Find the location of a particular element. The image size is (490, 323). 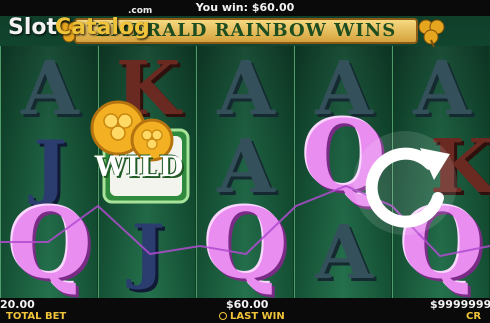

logo-com-text: .com is located at coordinates (140, 11).